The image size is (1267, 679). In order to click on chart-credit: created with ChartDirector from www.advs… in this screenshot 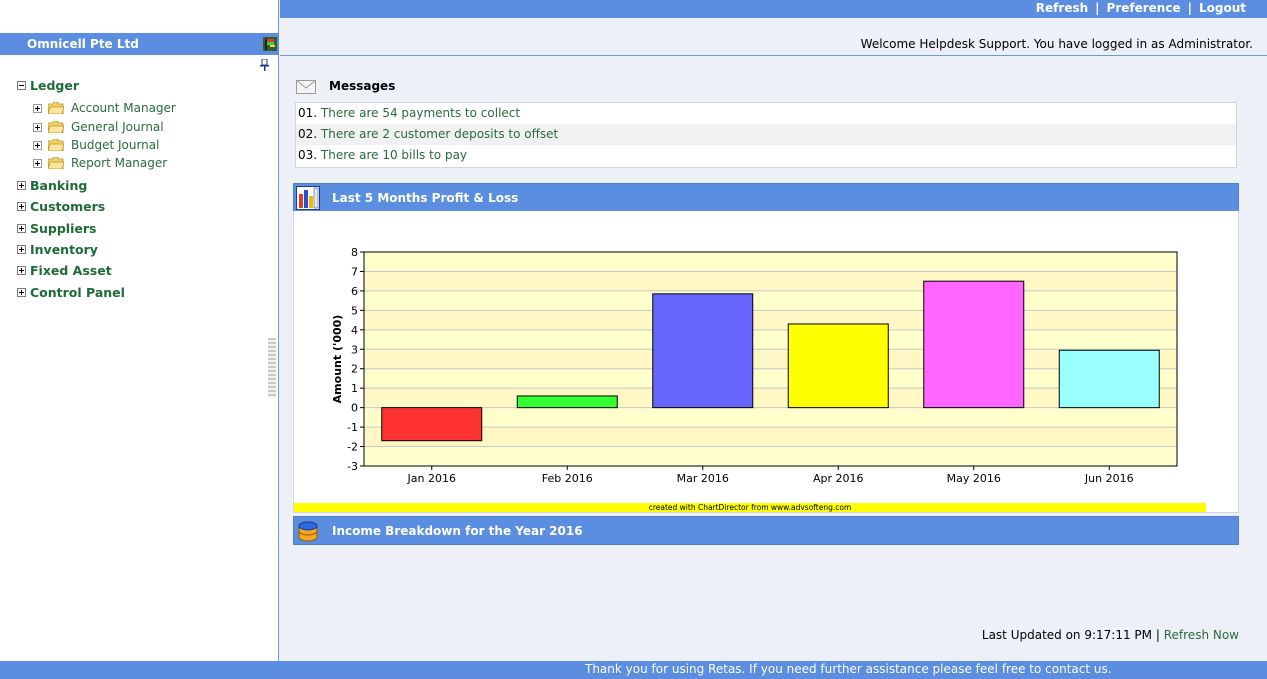, I will do `click(750, 507)`.